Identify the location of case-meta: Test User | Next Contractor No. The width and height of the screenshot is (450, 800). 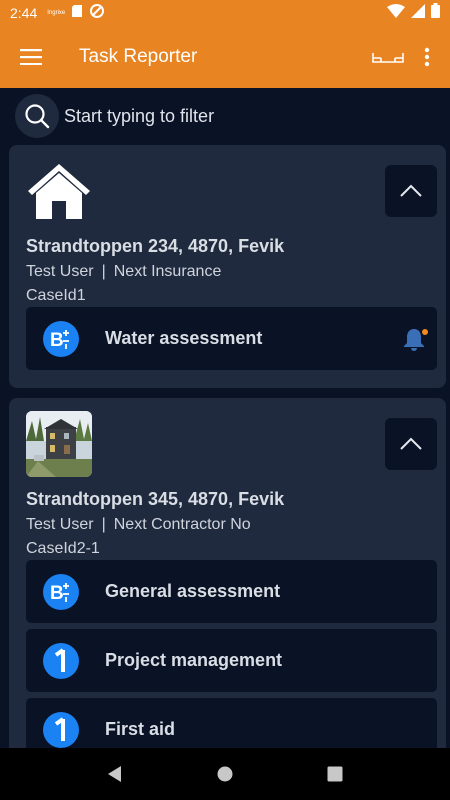
(138, 525).